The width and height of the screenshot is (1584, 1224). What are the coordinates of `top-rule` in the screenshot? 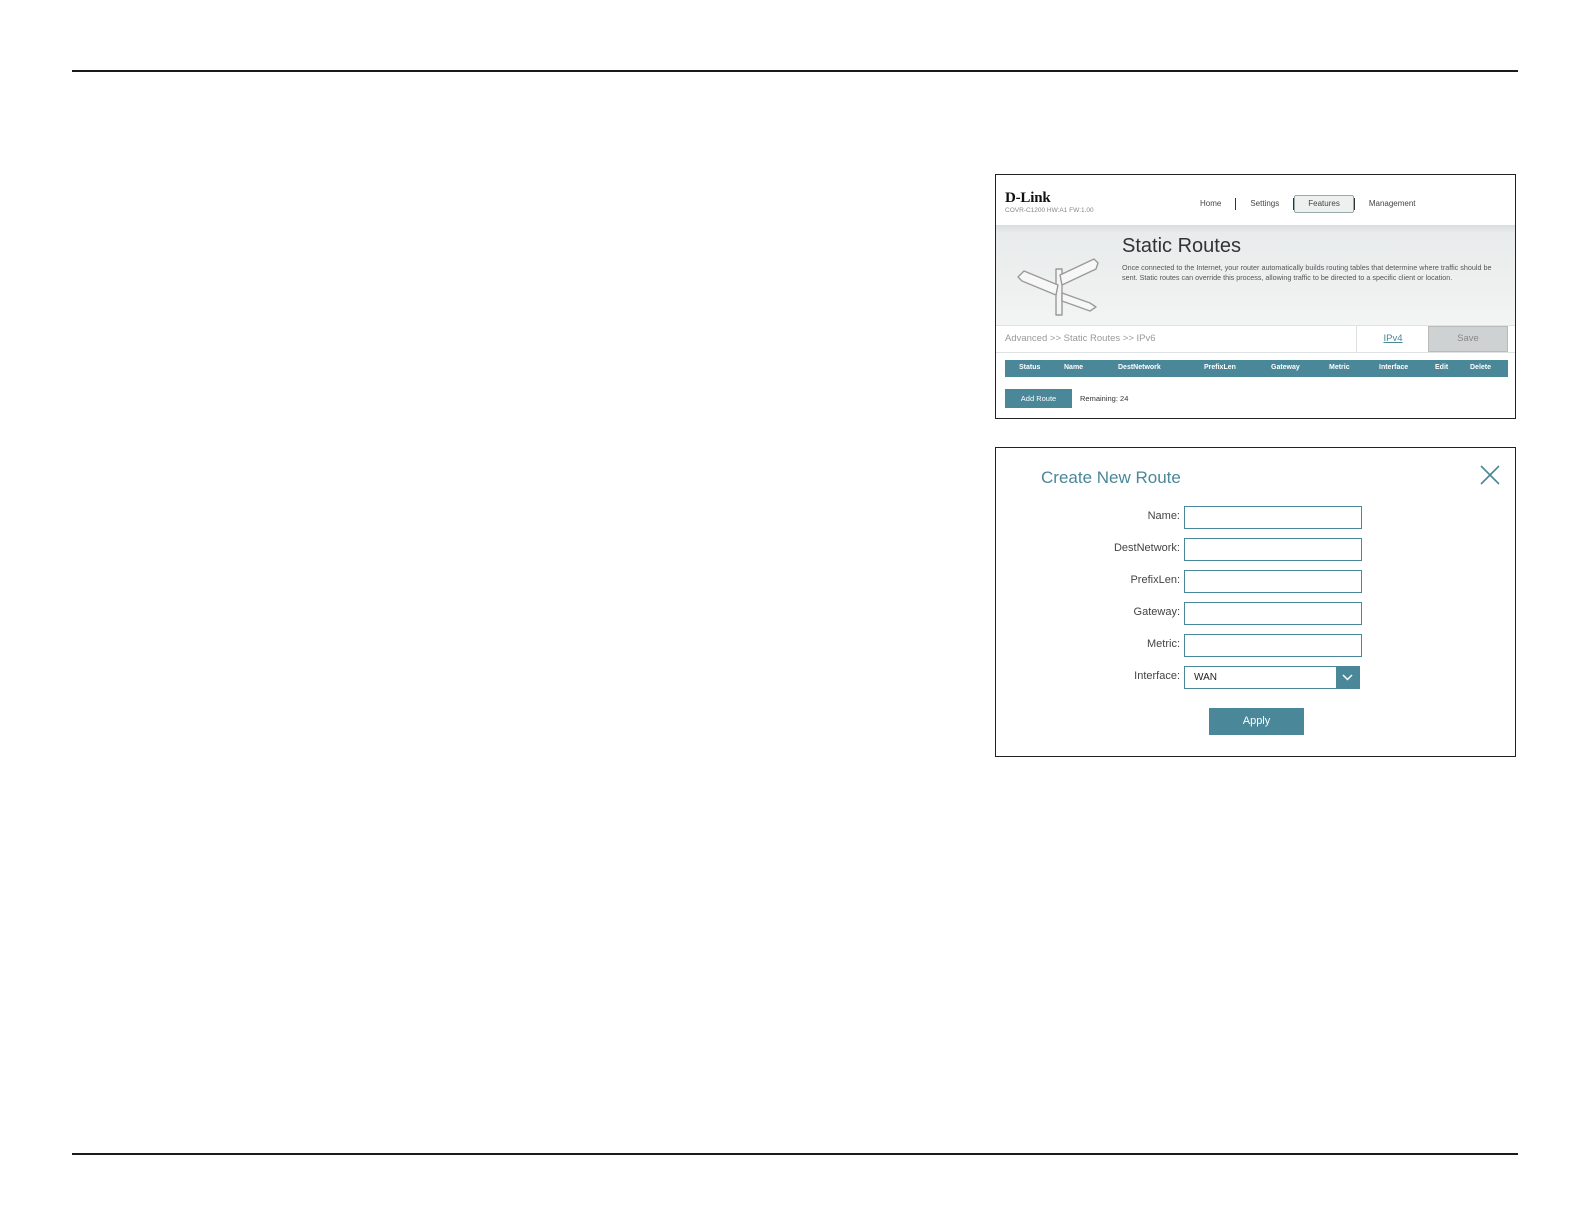 It's located at (795, 71).